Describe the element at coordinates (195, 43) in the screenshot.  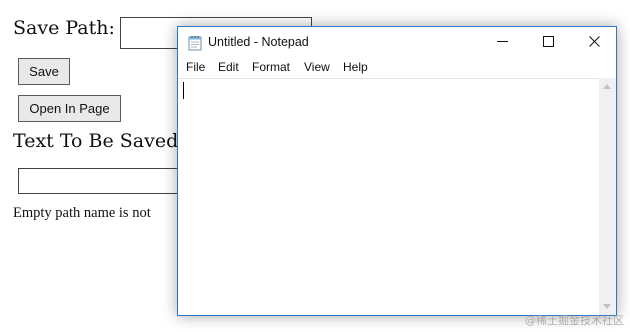
I see `notepad-icon` at that location.